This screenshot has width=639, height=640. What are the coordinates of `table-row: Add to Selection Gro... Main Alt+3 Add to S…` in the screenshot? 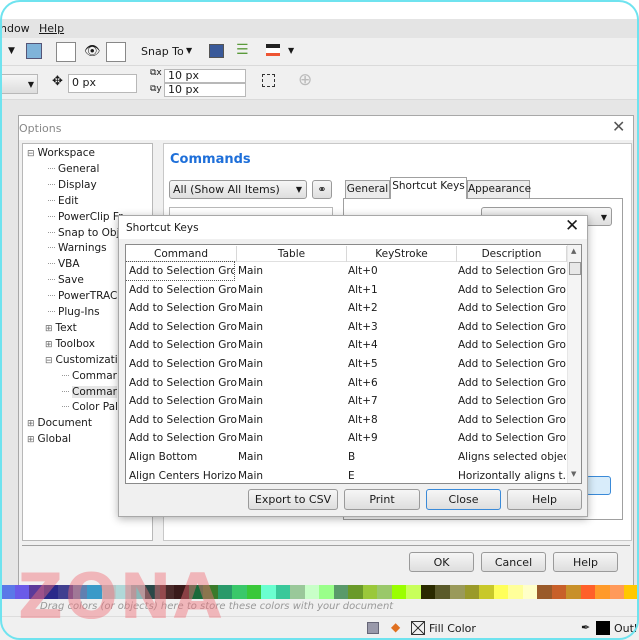 It's located at (346, 327).